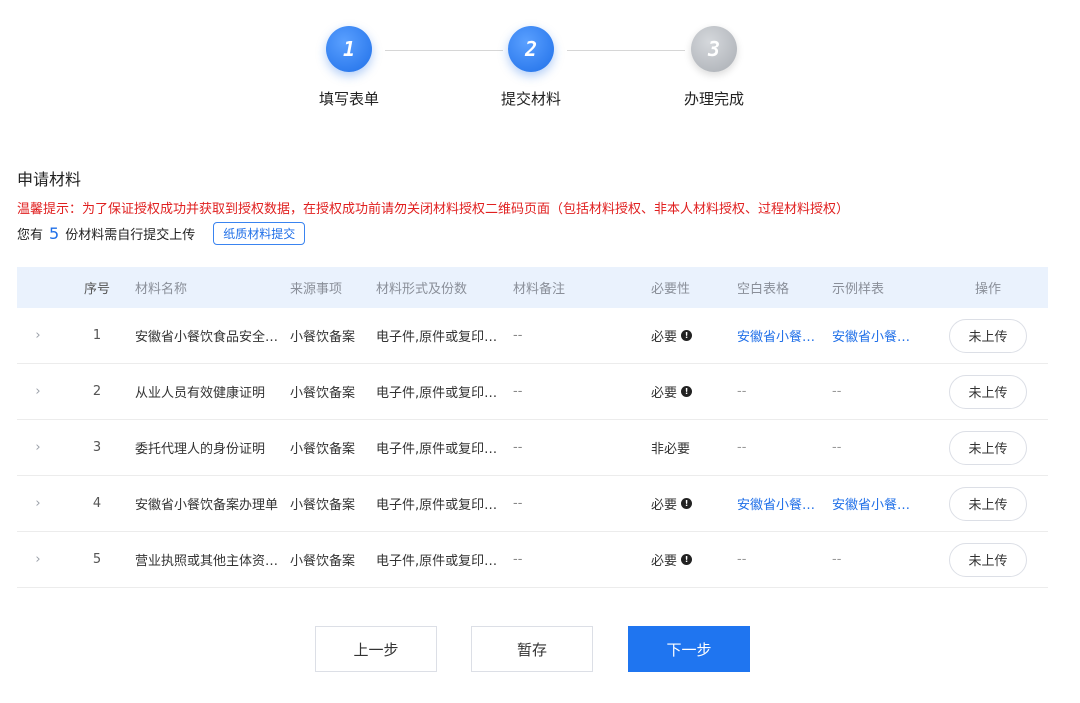 The image size is (1080, 703). What do you see at coordinates (671, 289) in the screenshot?
I see `header-necessity: 必要性` at bounding box center [671, 289].